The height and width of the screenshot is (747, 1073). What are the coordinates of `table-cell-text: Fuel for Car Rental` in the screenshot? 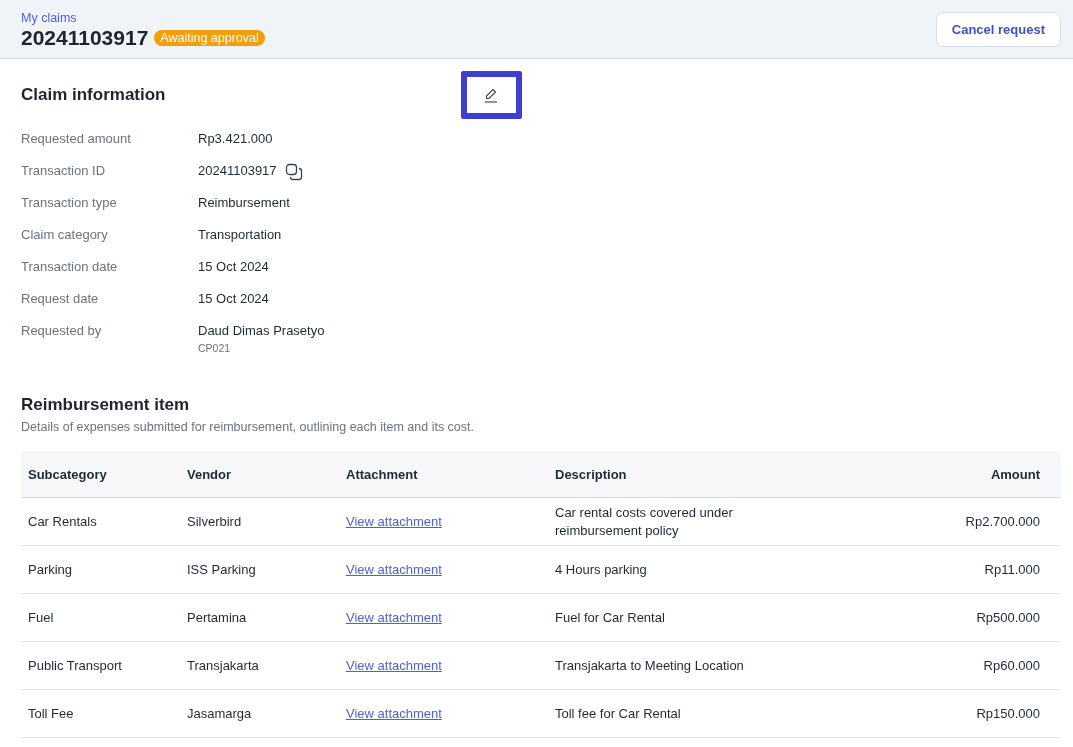 It's located at (610, 617).